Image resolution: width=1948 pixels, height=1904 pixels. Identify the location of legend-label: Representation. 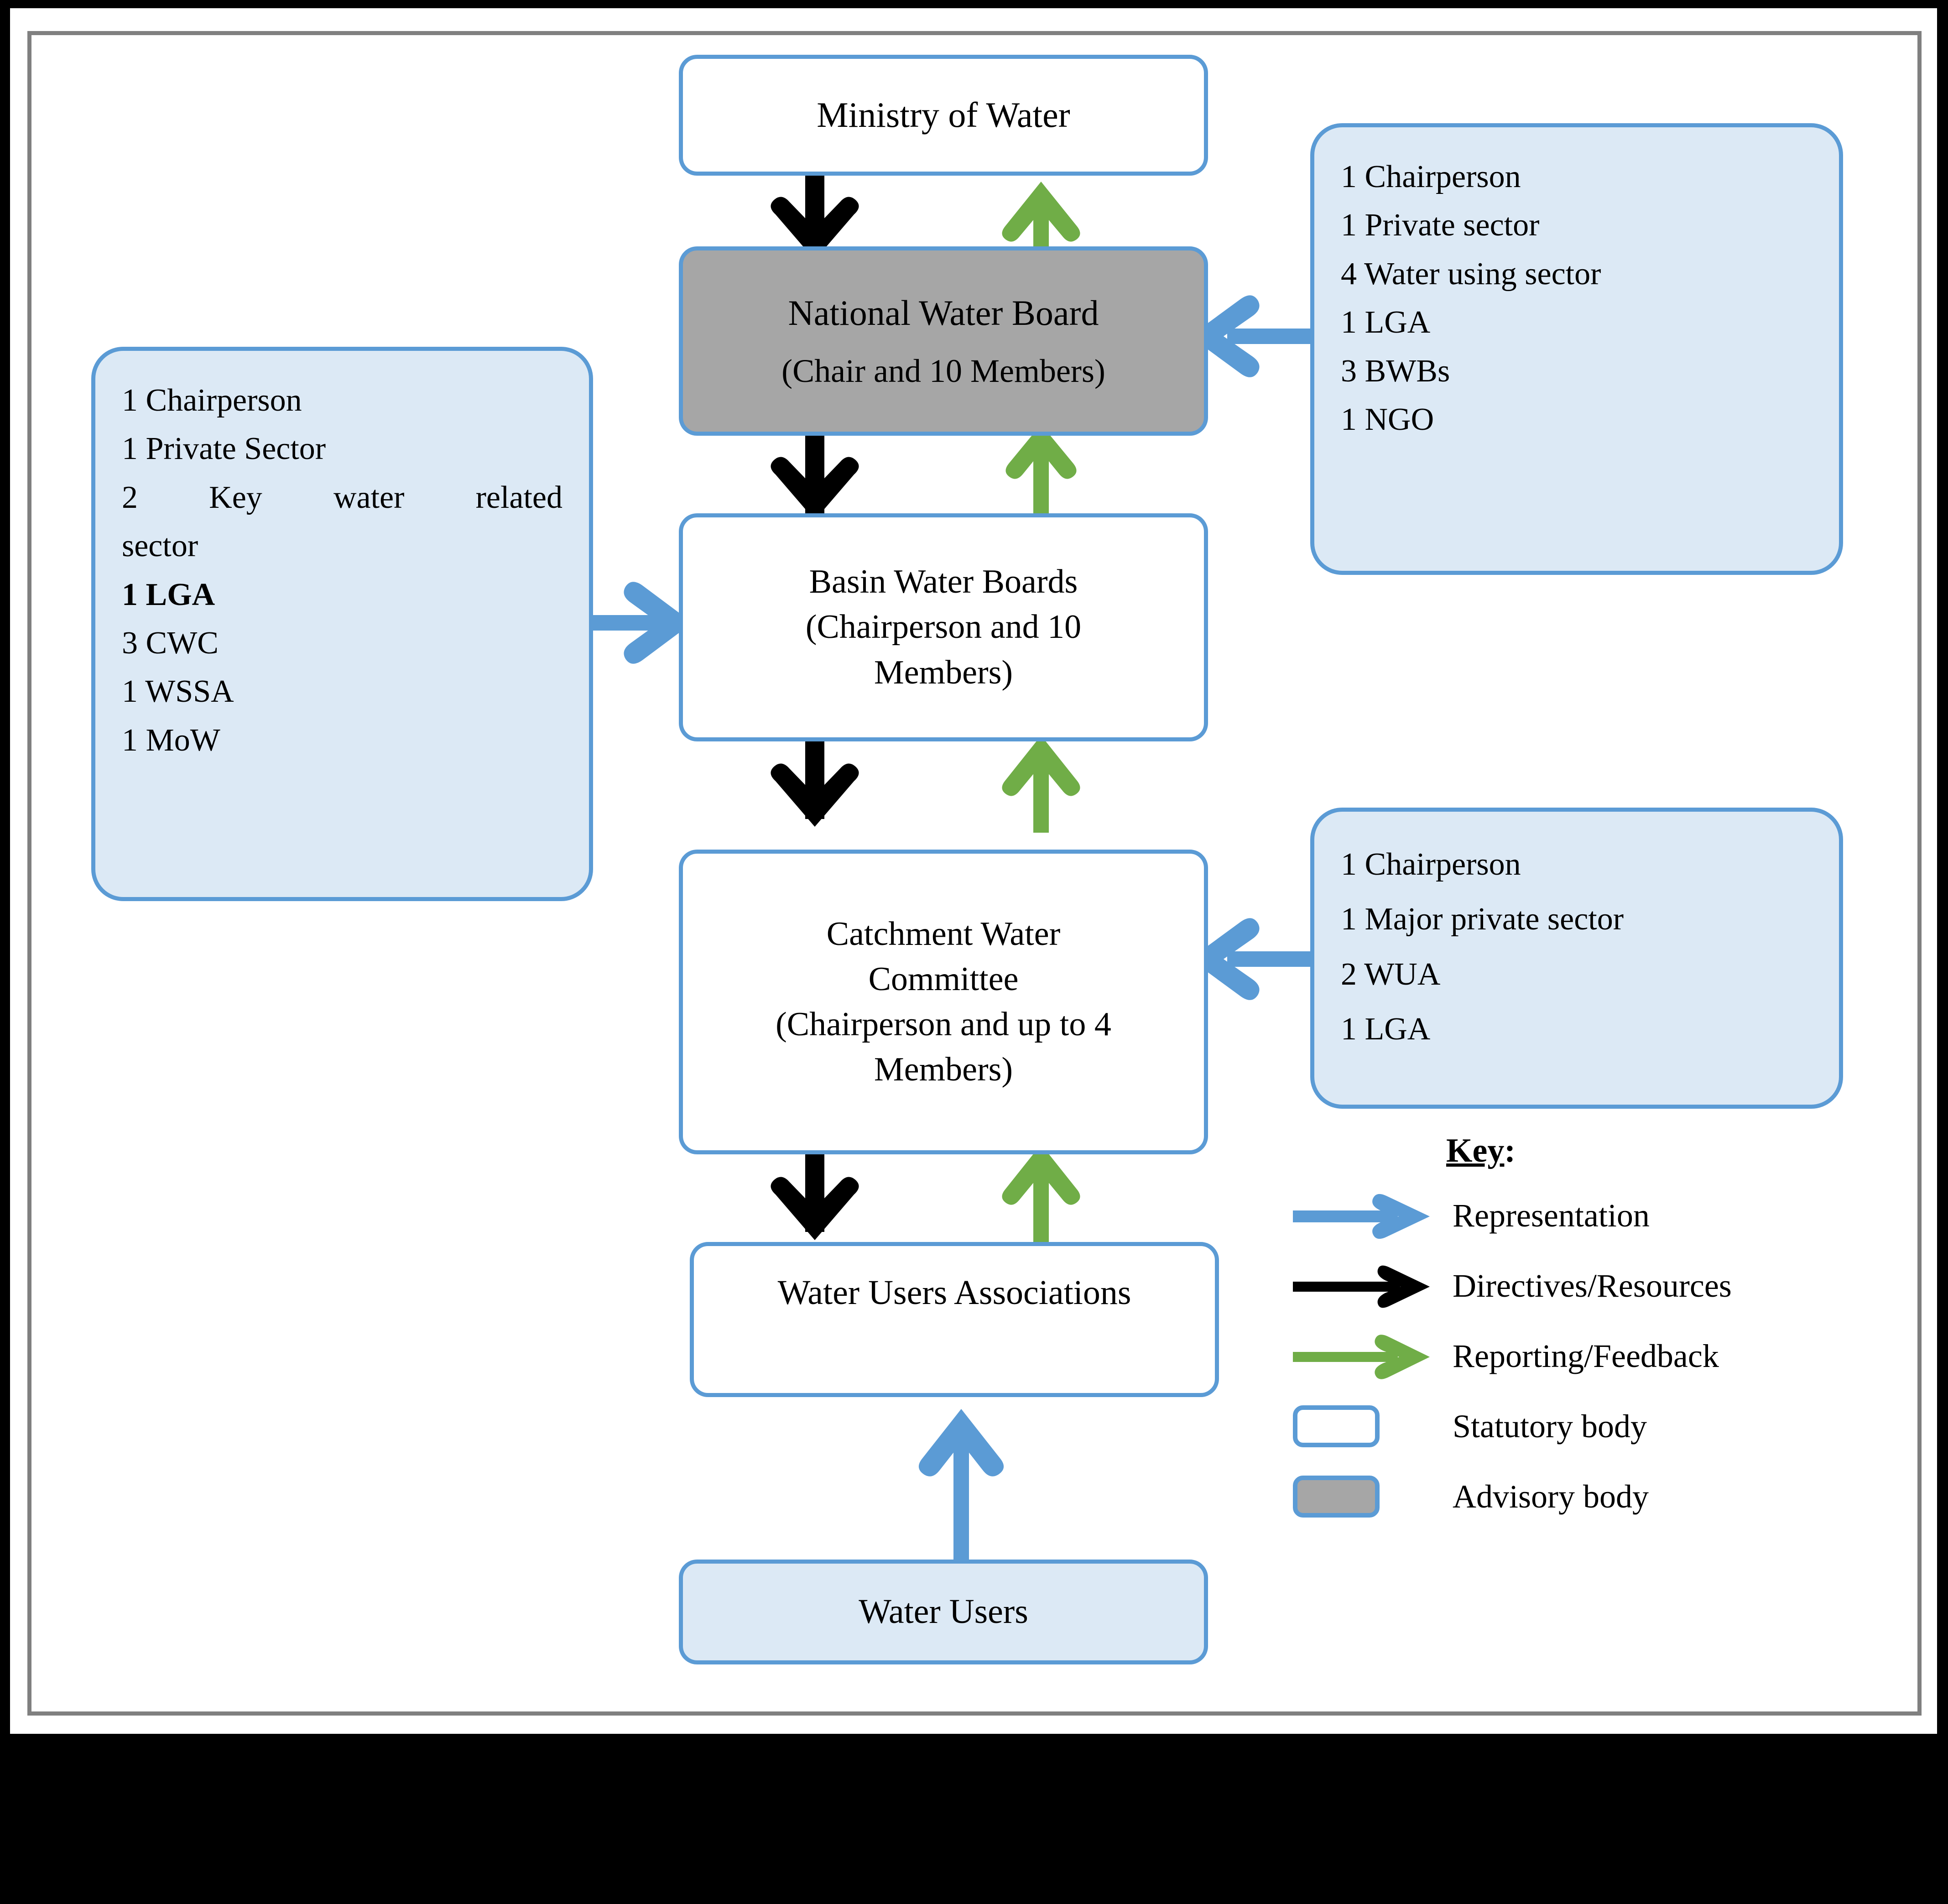
(1551, 1215).